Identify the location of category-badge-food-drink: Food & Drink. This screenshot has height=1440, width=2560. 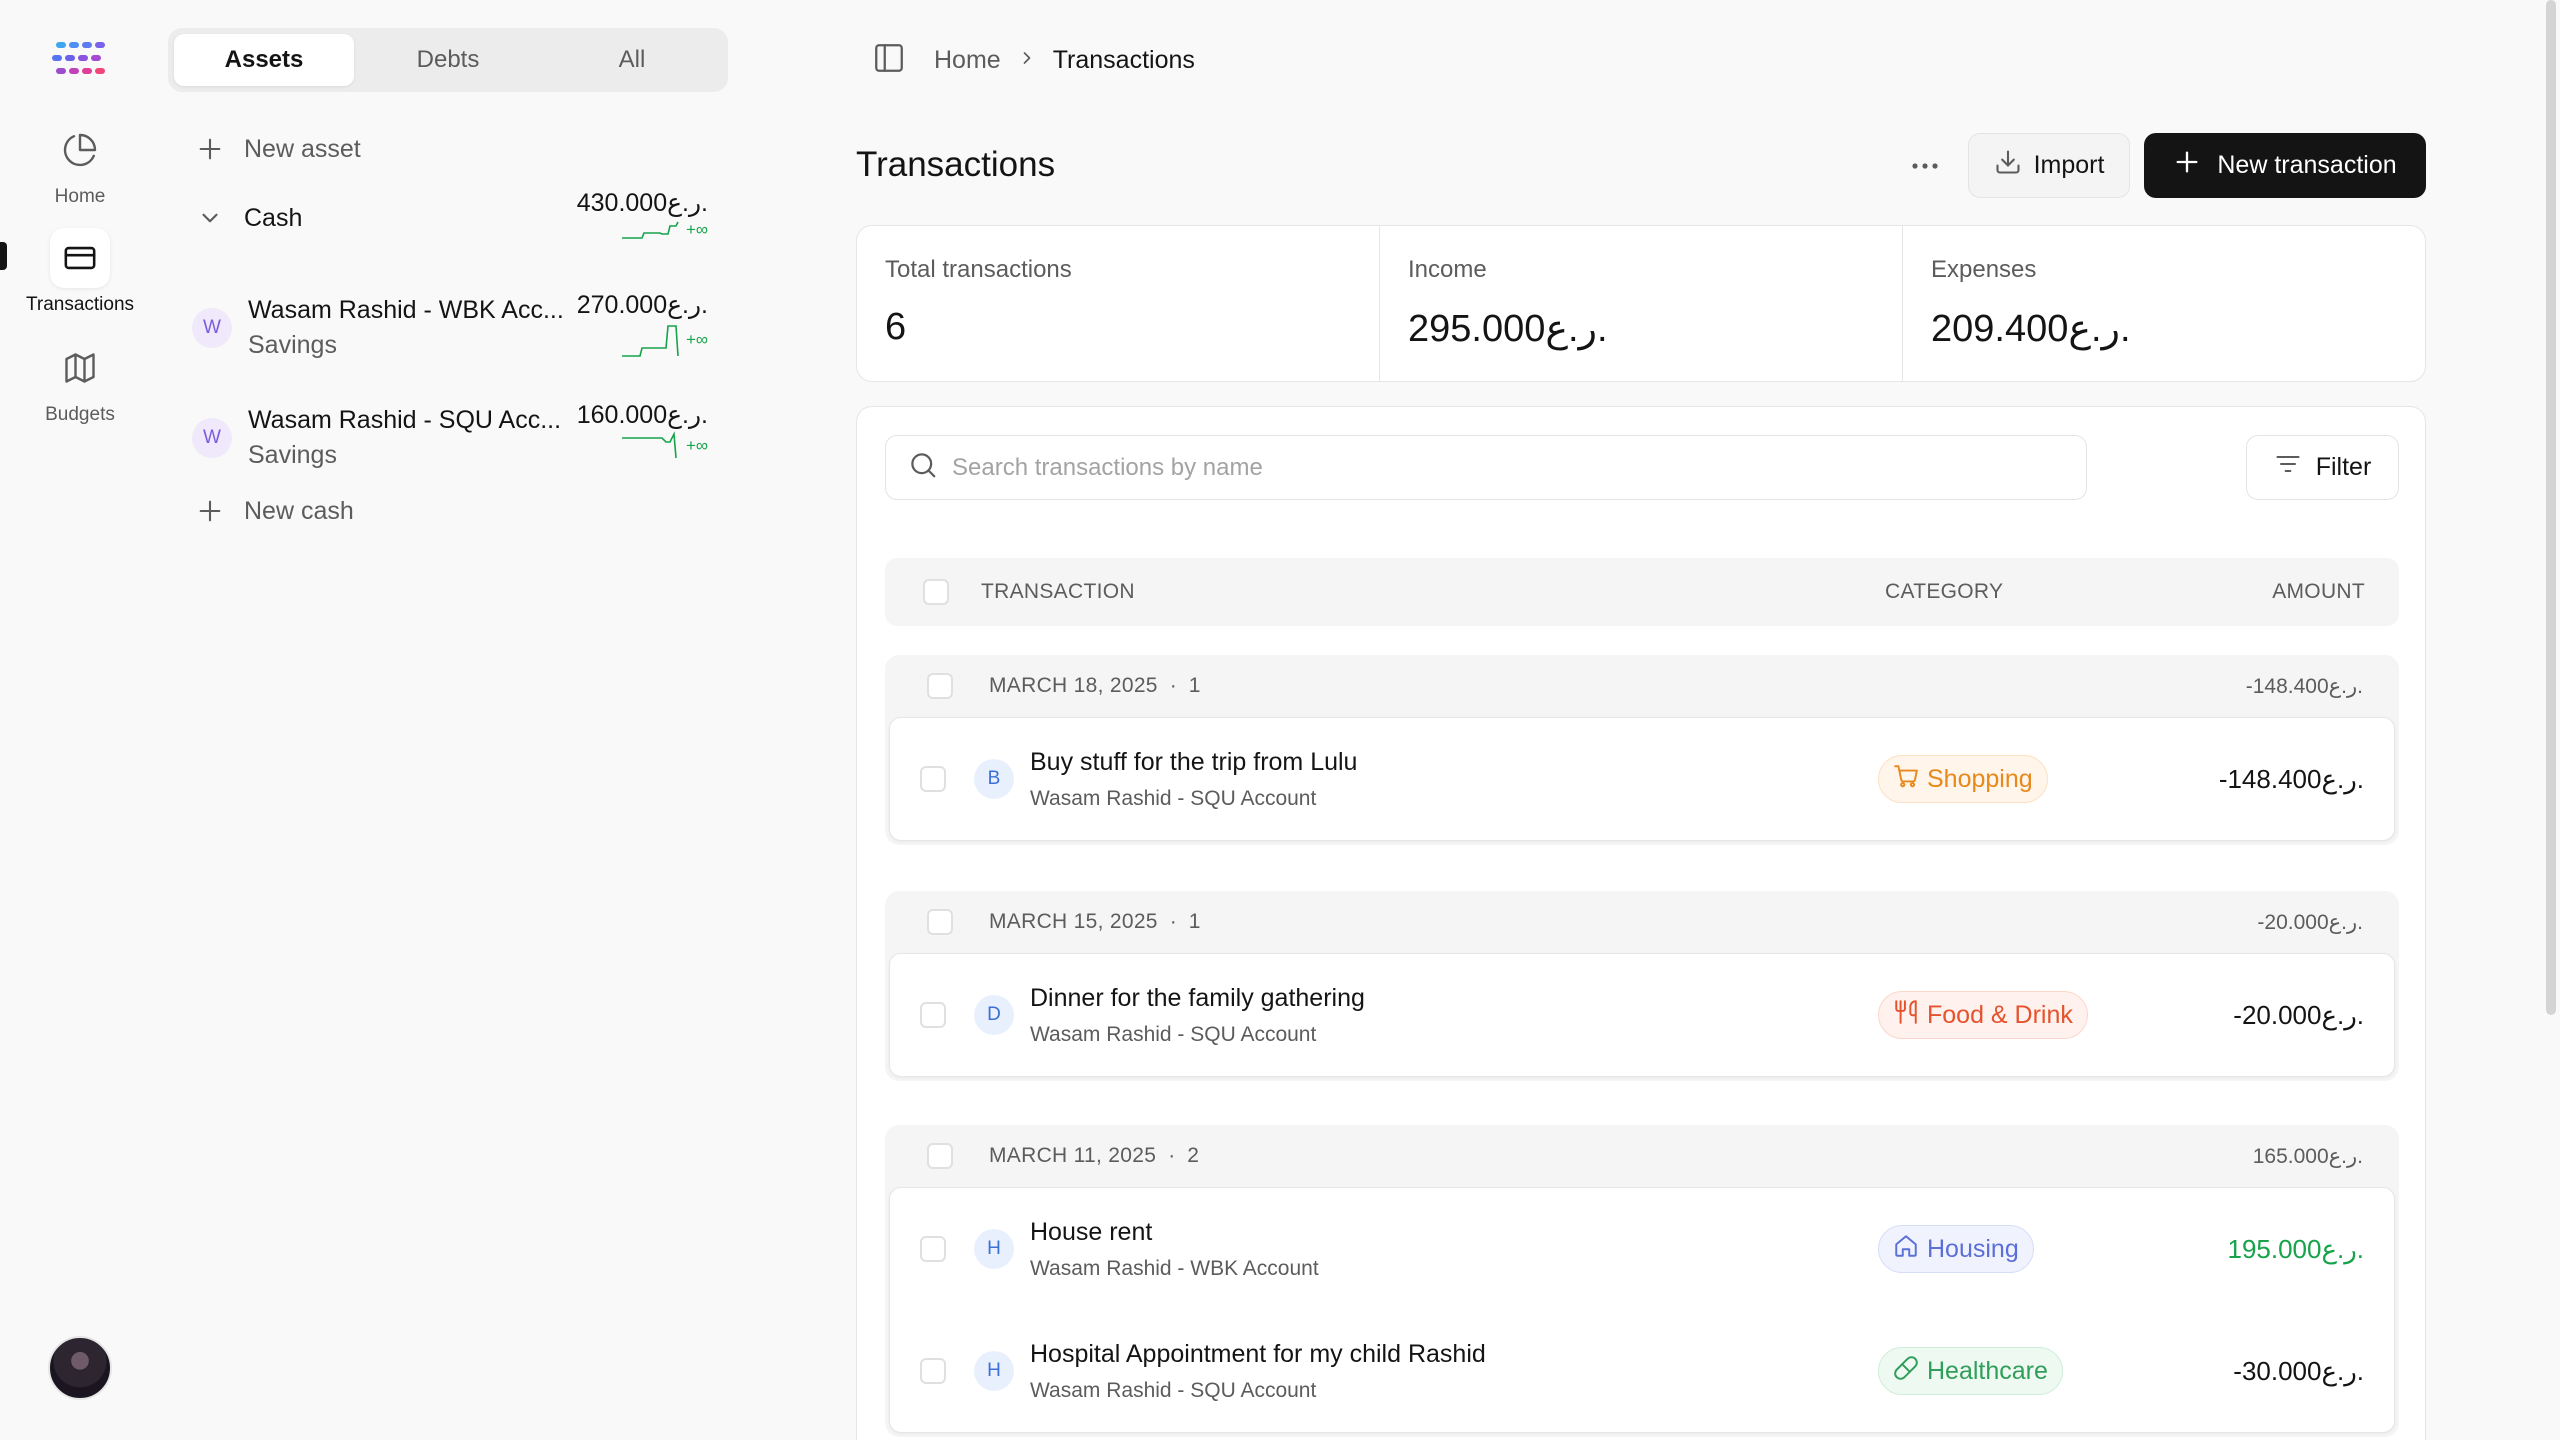
(1983, 1015).